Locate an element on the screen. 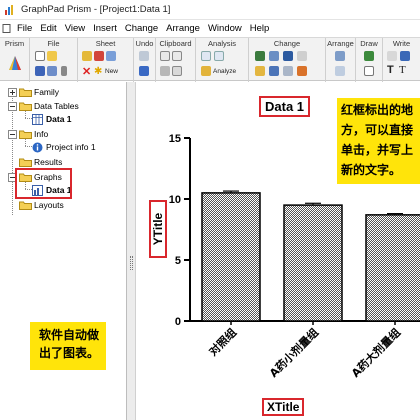 The height and width of the screenshot is (420, 420). y-tick-label: 15 is located at coordinates (175, 139).